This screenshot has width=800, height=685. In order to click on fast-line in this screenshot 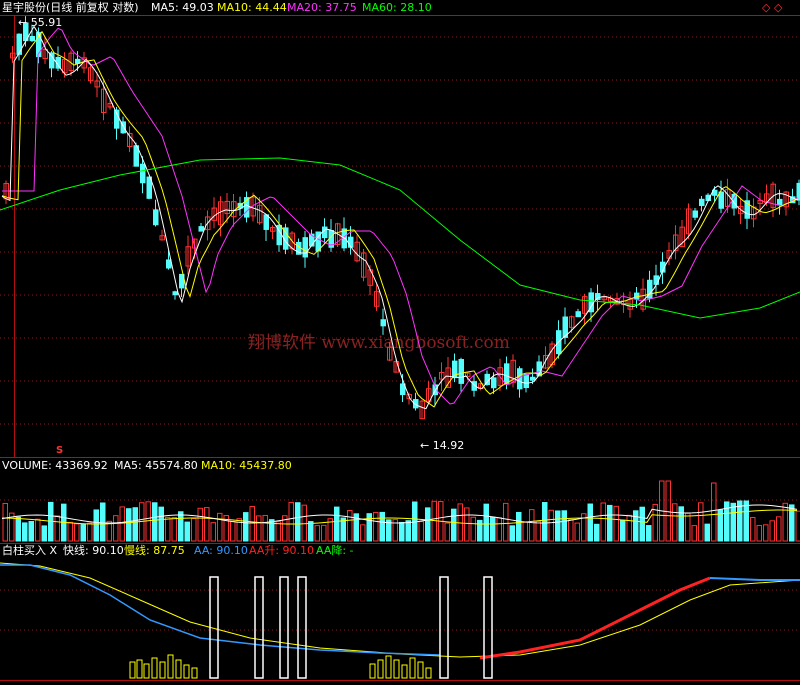, I will do `click(220, 610)`.